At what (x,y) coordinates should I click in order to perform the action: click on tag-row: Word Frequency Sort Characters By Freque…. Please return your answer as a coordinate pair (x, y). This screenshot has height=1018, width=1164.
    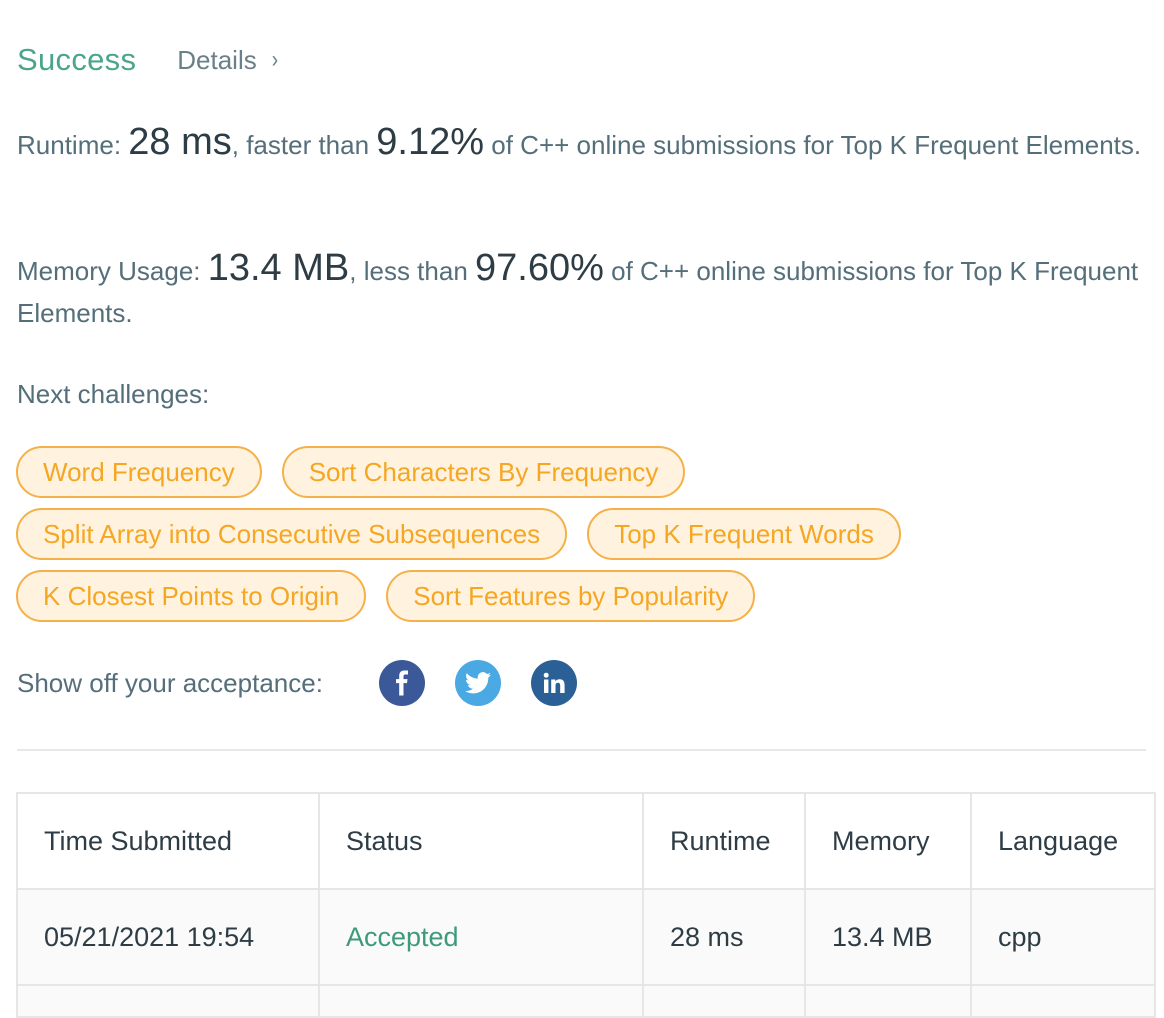
    Looking at the image, I should click on (581, 472).